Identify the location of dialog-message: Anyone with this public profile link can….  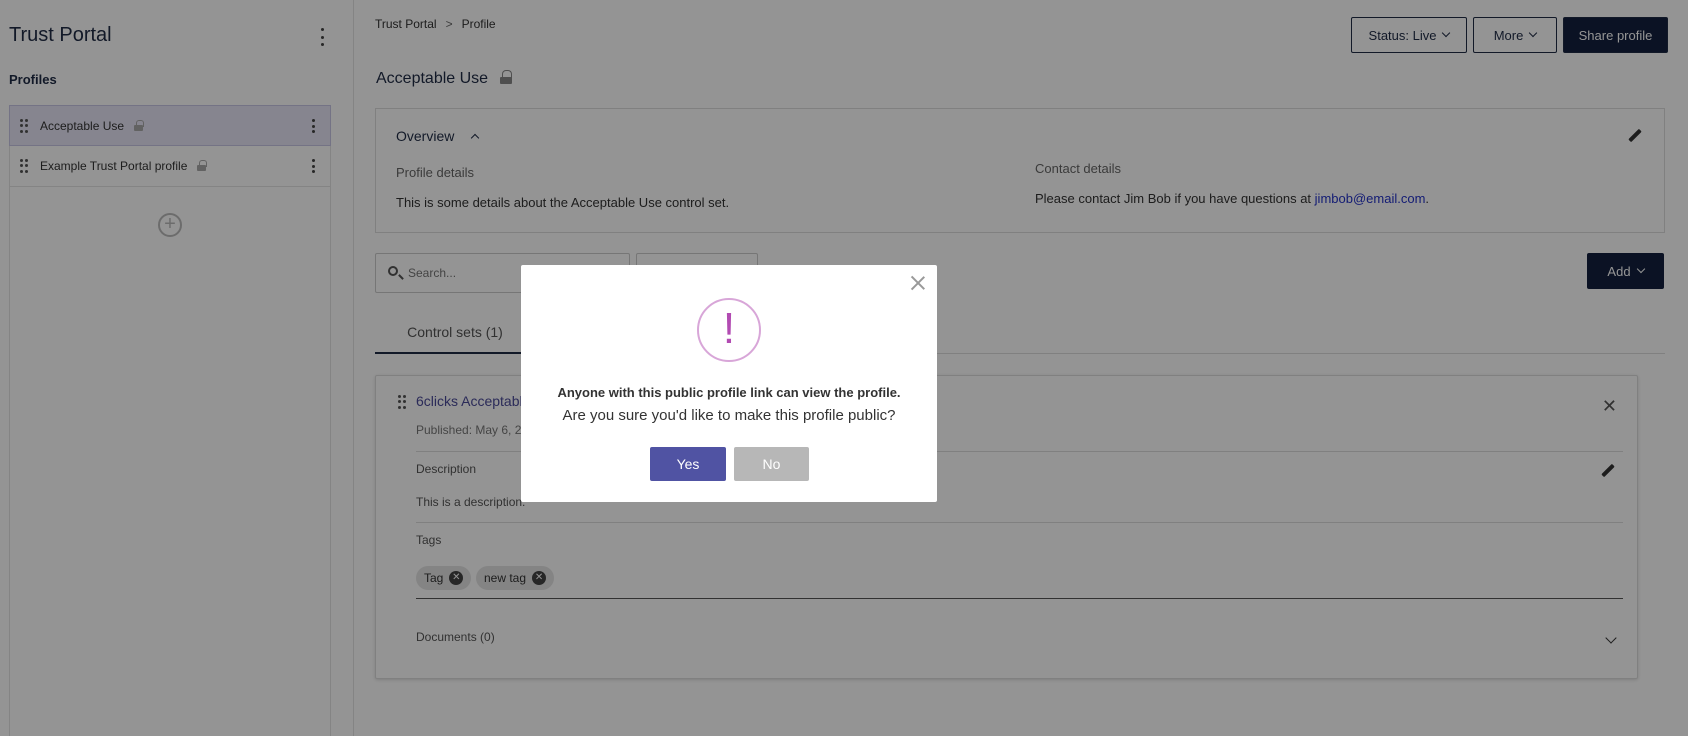
(729, 392).